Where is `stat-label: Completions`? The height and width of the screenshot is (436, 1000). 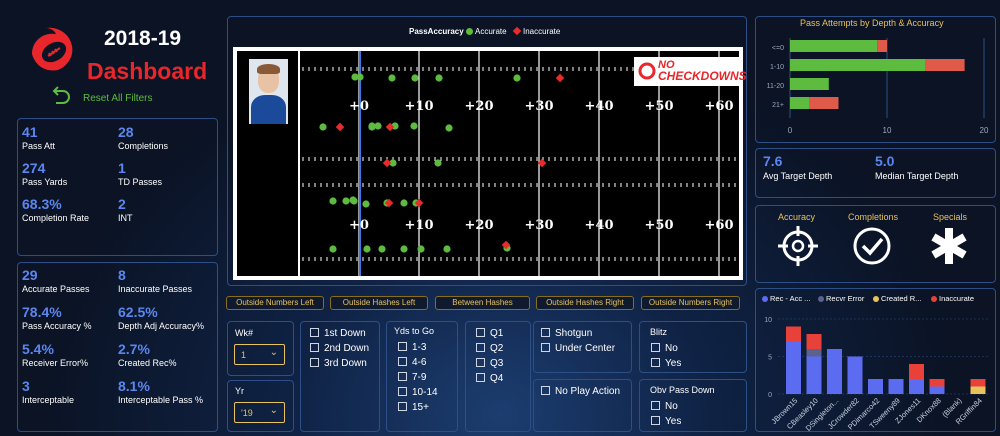 stat-label: Completions is located at coordinates (143, 146).